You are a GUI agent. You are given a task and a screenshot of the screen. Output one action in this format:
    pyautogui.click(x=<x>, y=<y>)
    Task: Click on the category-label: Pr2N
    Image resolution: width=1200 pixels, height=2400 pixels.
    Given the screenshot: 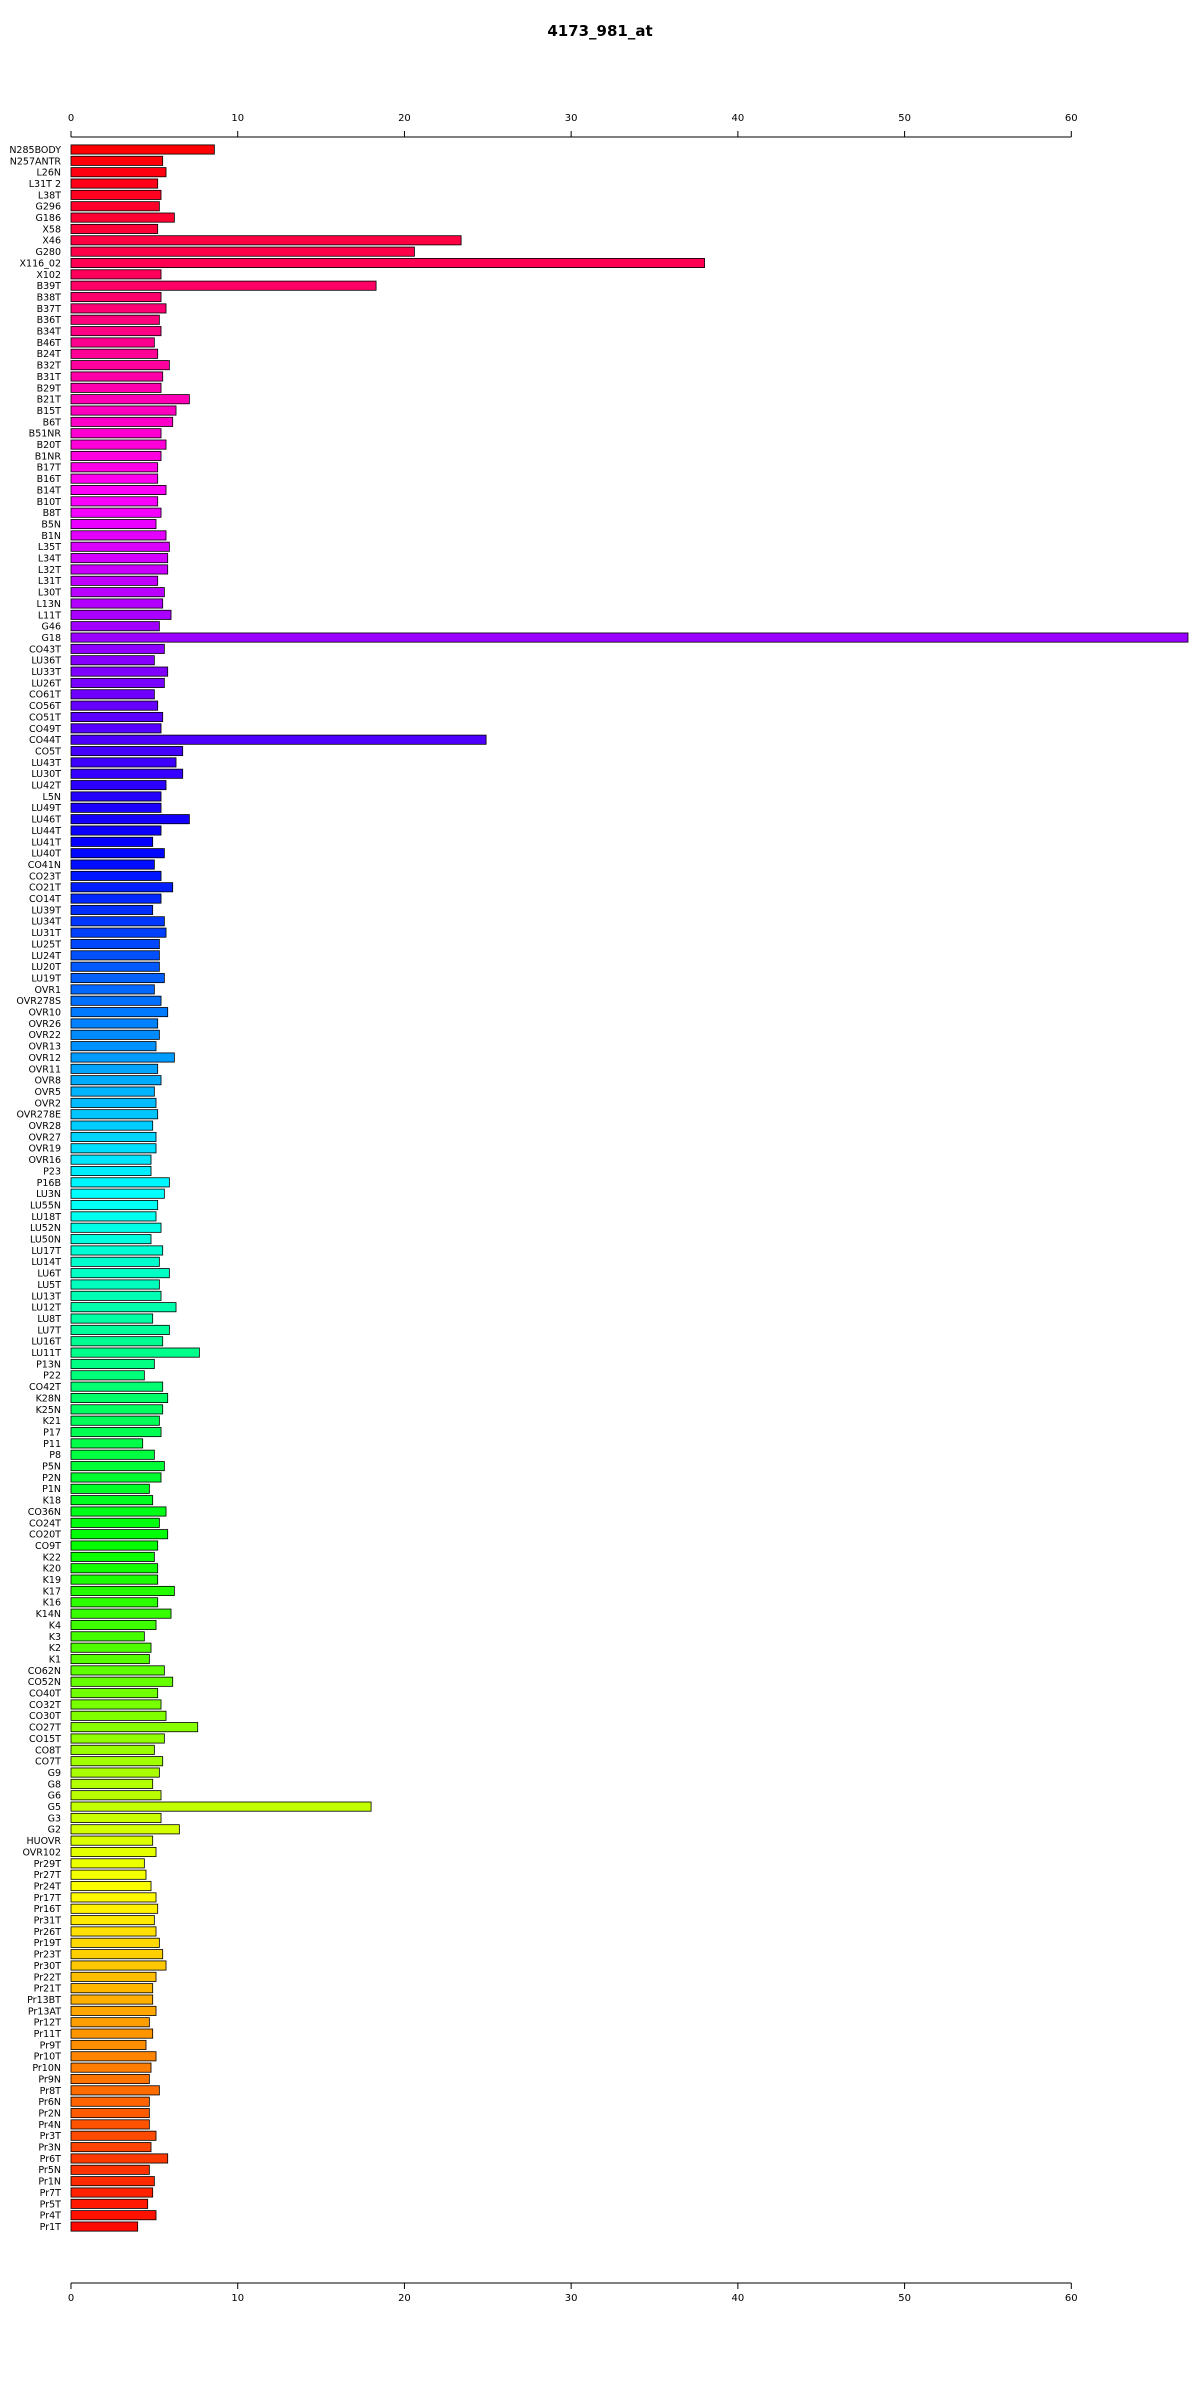 What is the action you would take?
    pyautogui.click(x=49, y=2113)
    